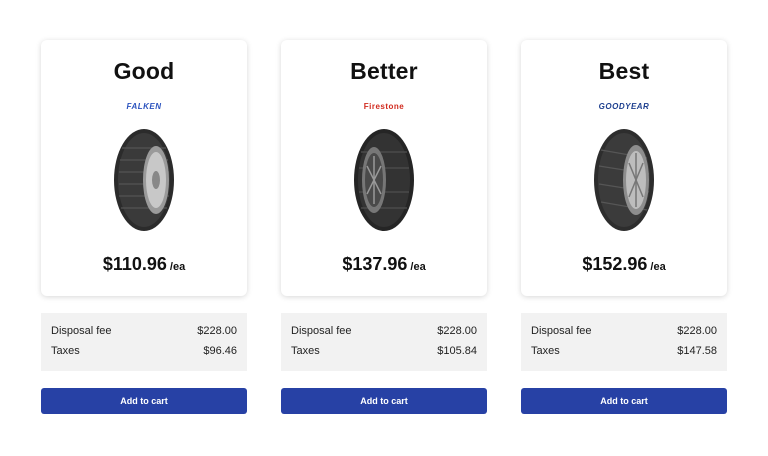 Image resolution: width=768 pixels, height=456 pixels. I want to click on price: $152.96/ea, so click(624, 264).